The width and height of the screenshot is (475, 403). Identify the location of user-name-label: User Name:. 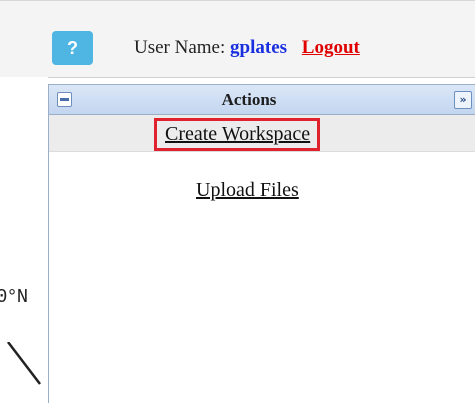
(180, 47).